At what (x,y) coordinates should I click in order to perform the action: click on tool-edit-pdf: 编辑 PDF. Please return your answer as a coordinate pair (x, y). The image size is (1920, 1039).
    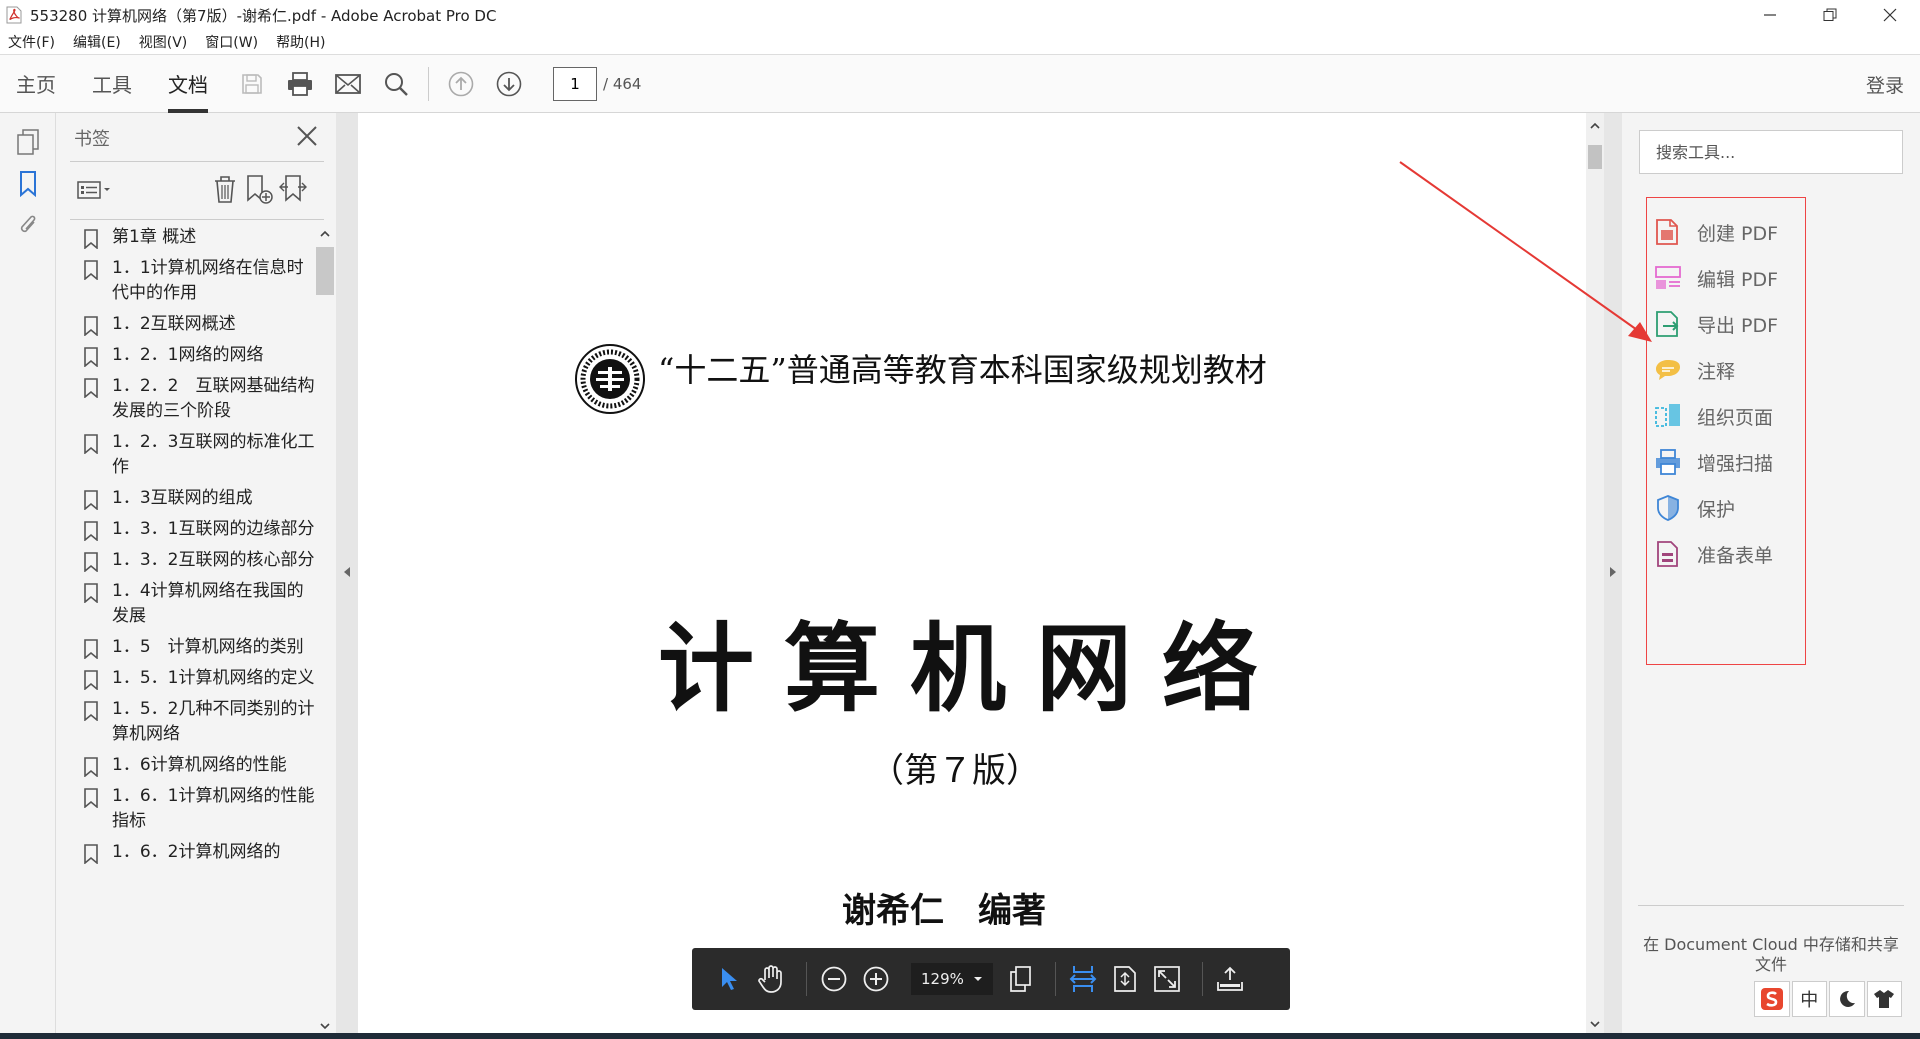
    Looking at the image, I should click on (1727, 278).